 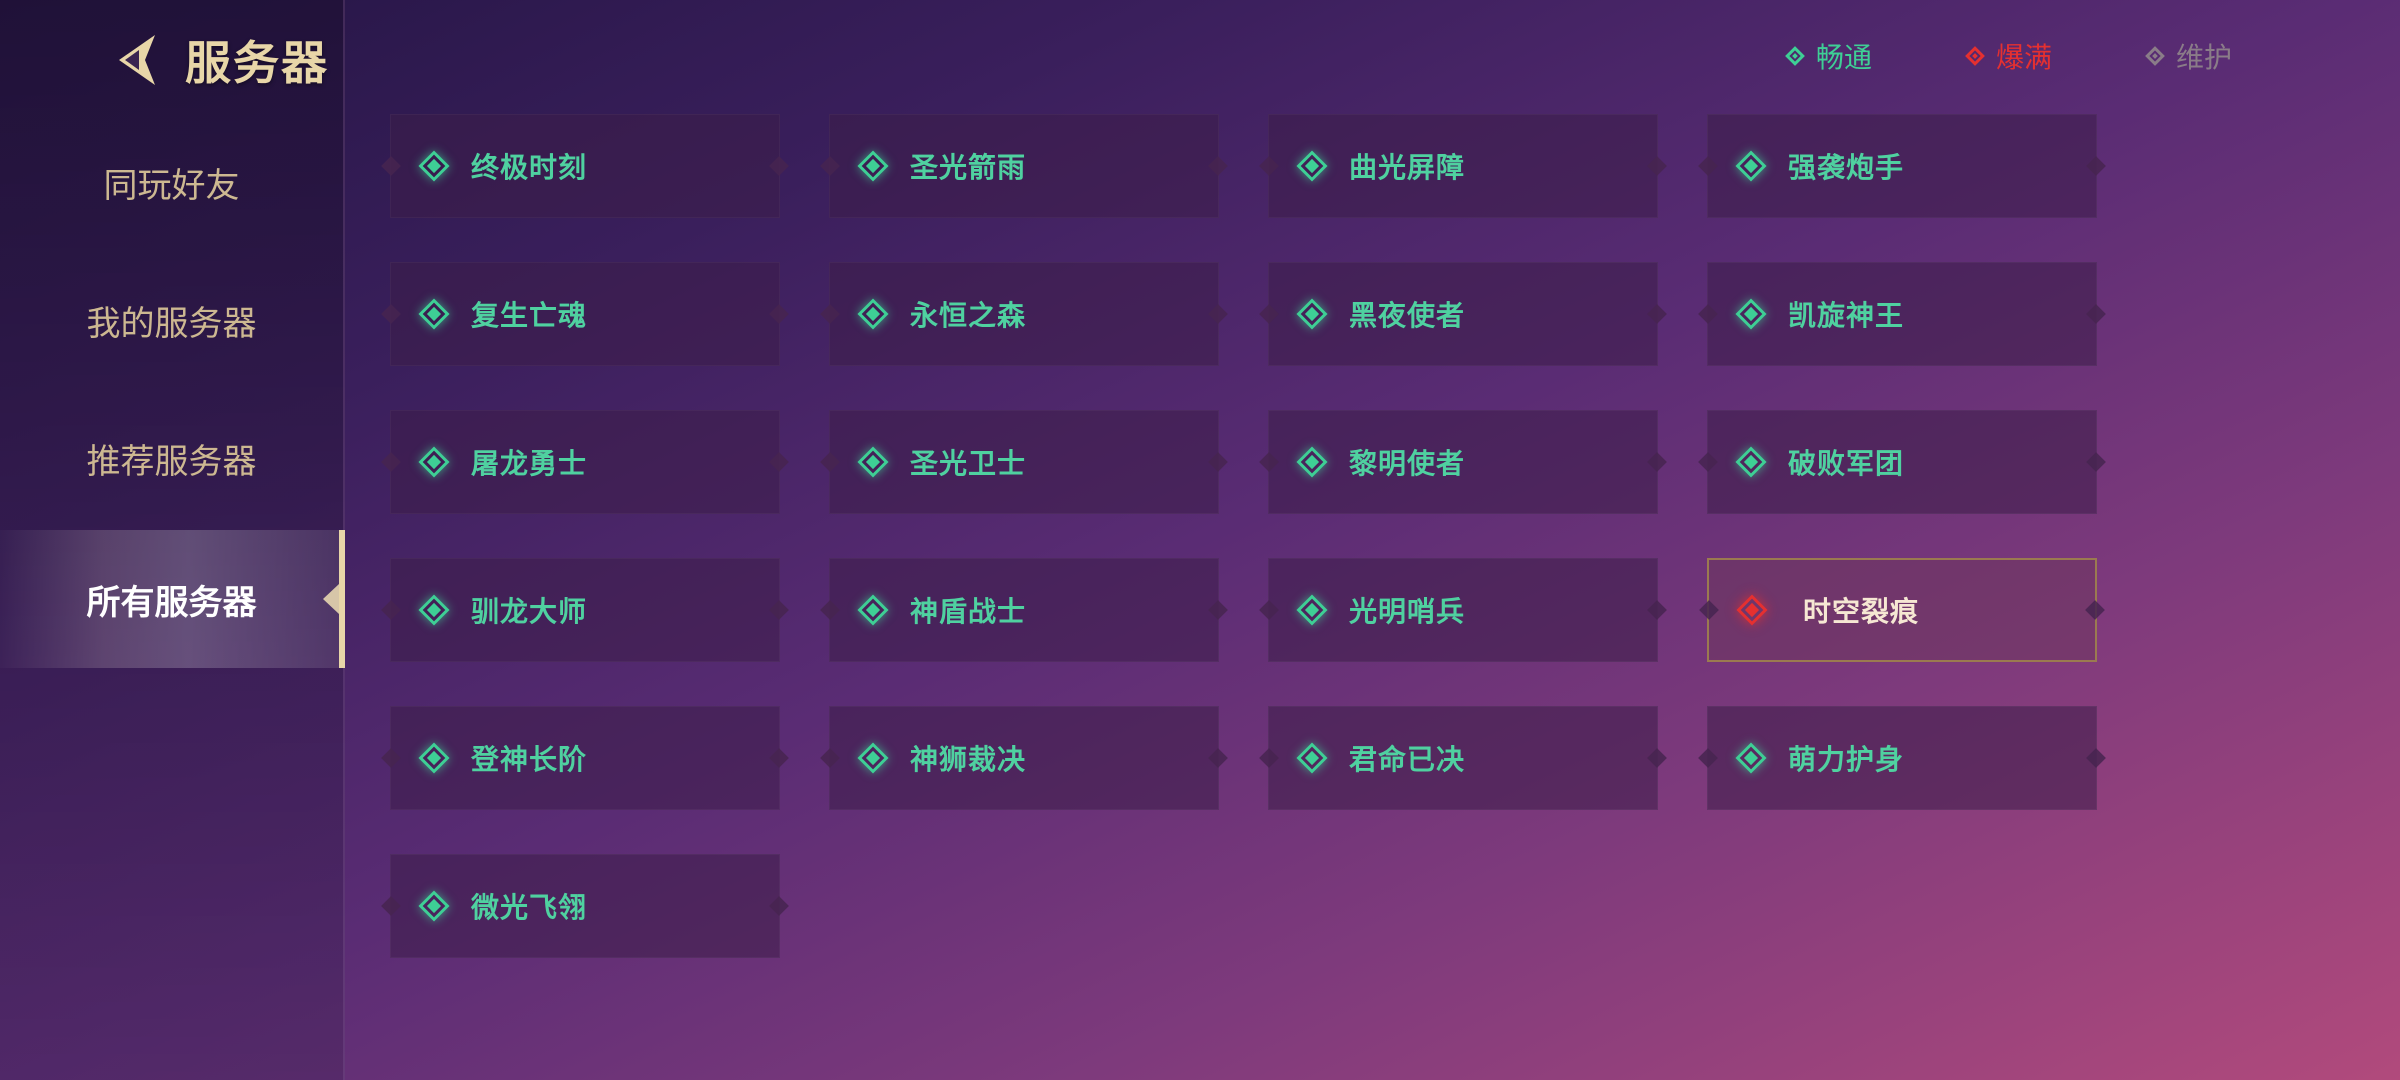 I want to click on sidebar-item-recommended-servers: 推荐服务器, so click(x=171, y=458).